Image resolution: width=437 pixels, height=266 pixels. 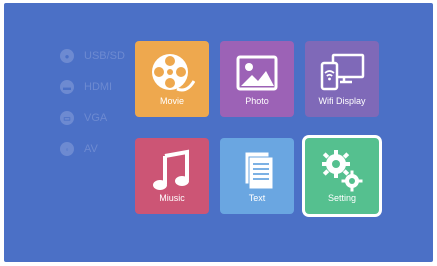 What do you see at coordinates (257, 198) in the screenshot?
I see `tile-label: Text` at bounding box center [257, 198].